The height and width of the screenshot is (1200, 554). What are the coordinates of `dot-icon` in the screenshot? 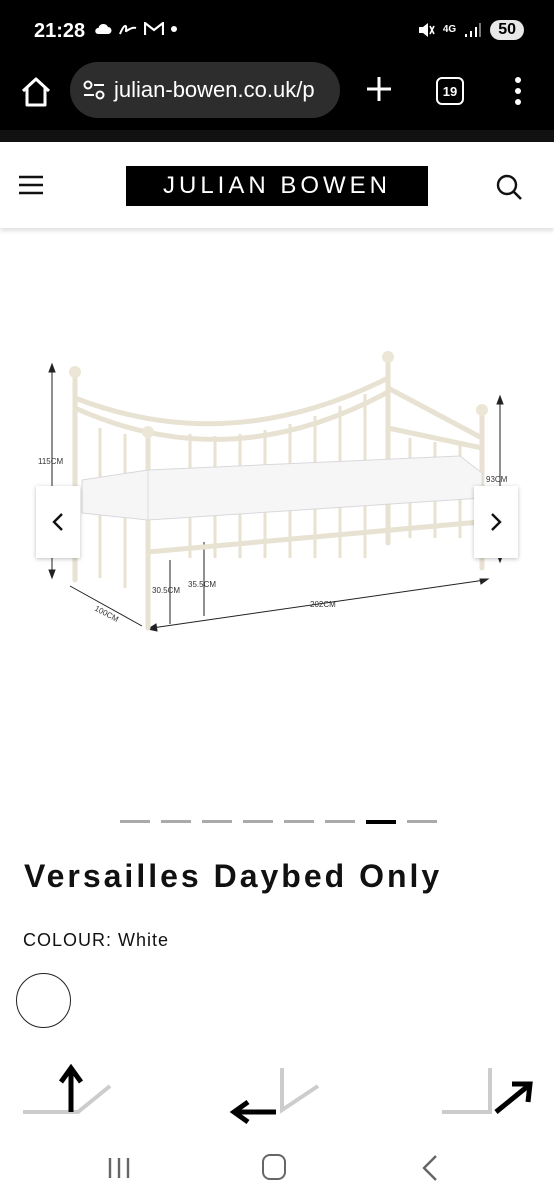 It's located at (174, 29).